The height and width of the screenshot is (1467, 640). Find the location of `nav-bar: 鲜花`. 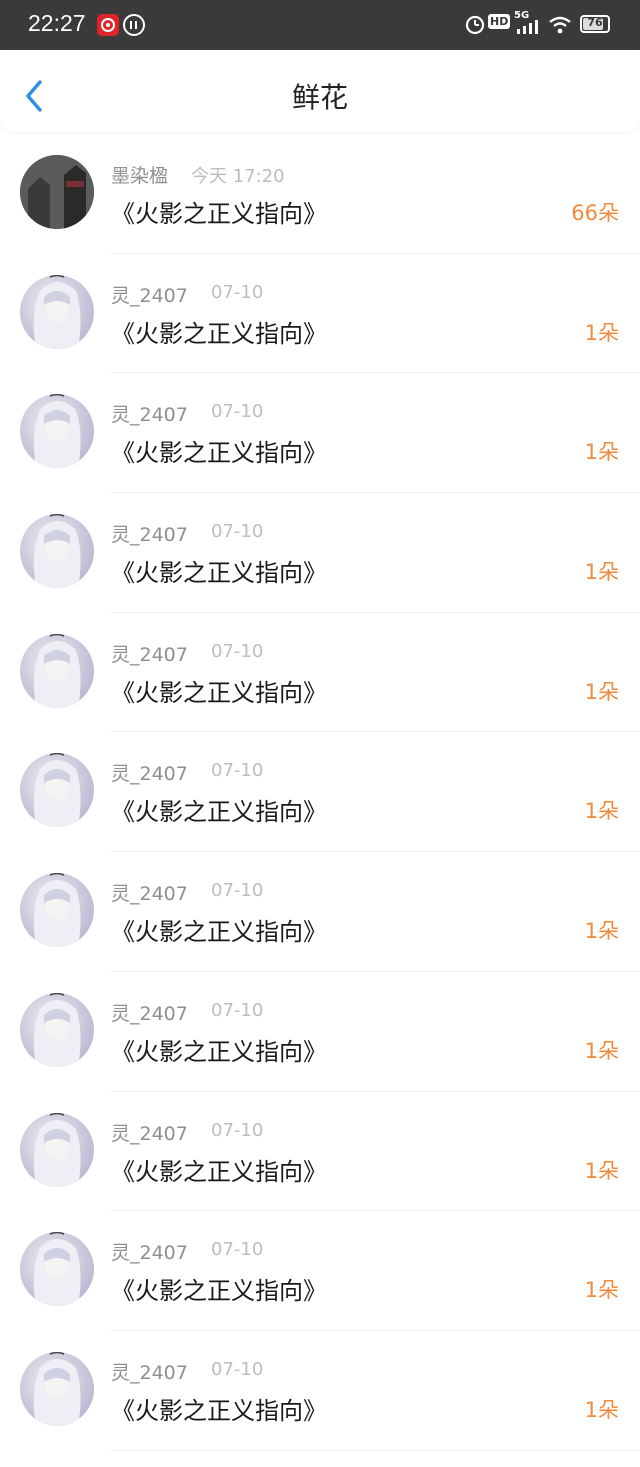

nav-bar: 鲜花 is located at coordinates (320, 91).